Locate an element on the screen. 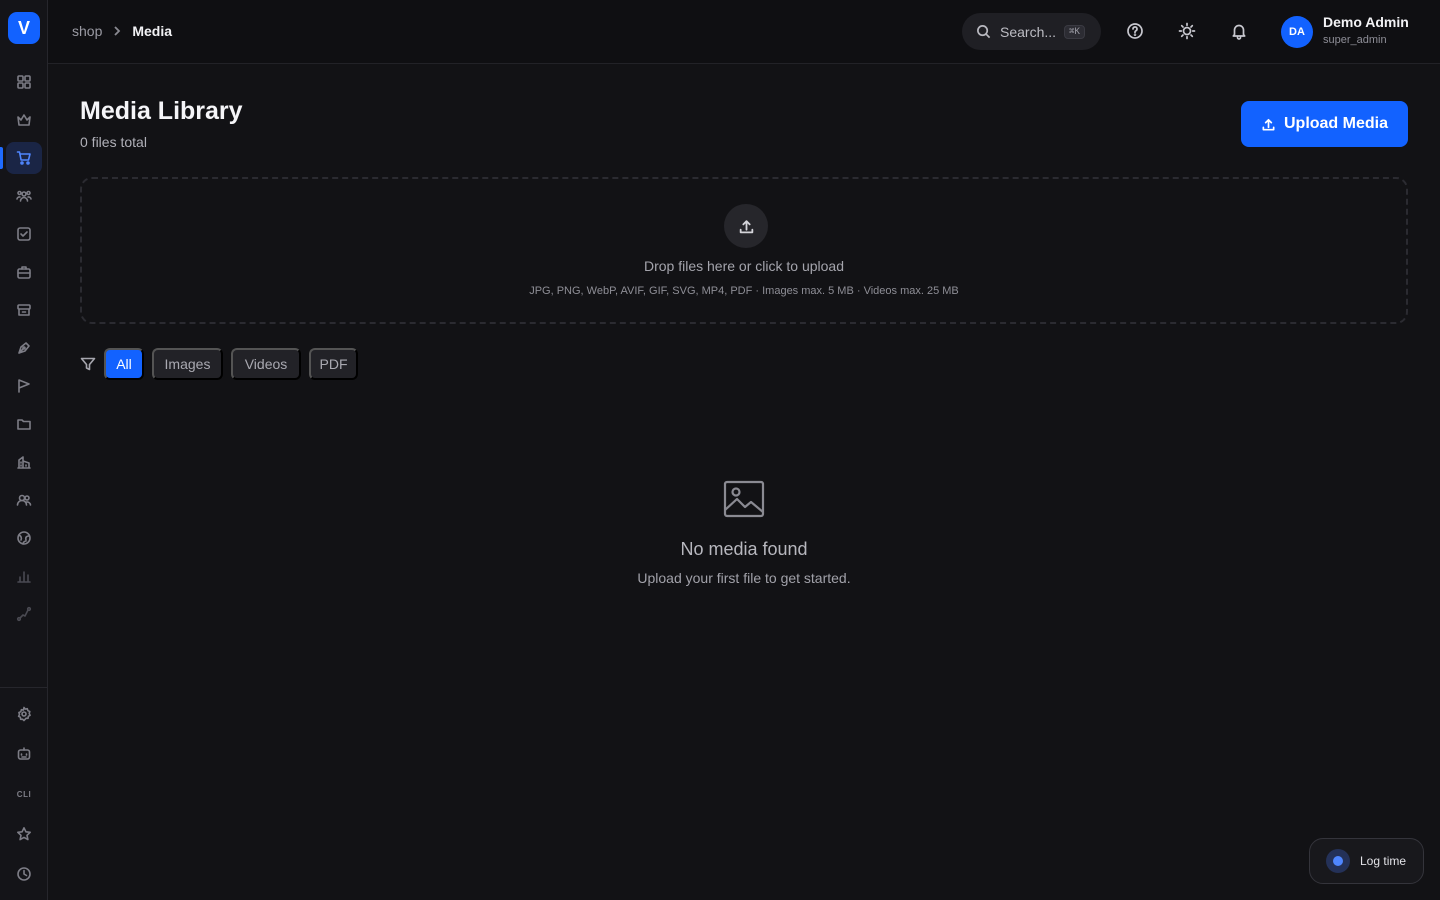 Image resolution: width=1440 pixels, height=900 pixels. user-name: Demo Admin is located at coordinates (1366, 22).